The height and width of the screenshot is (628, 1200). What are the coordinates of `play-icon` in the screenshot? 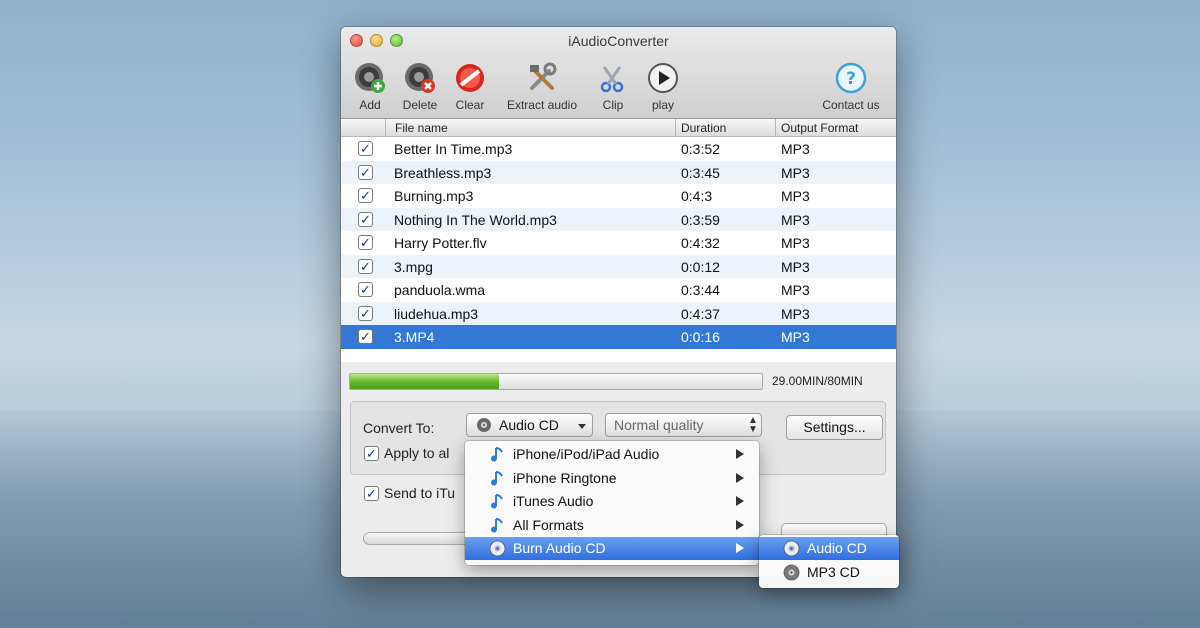 It's located at (663, 78).